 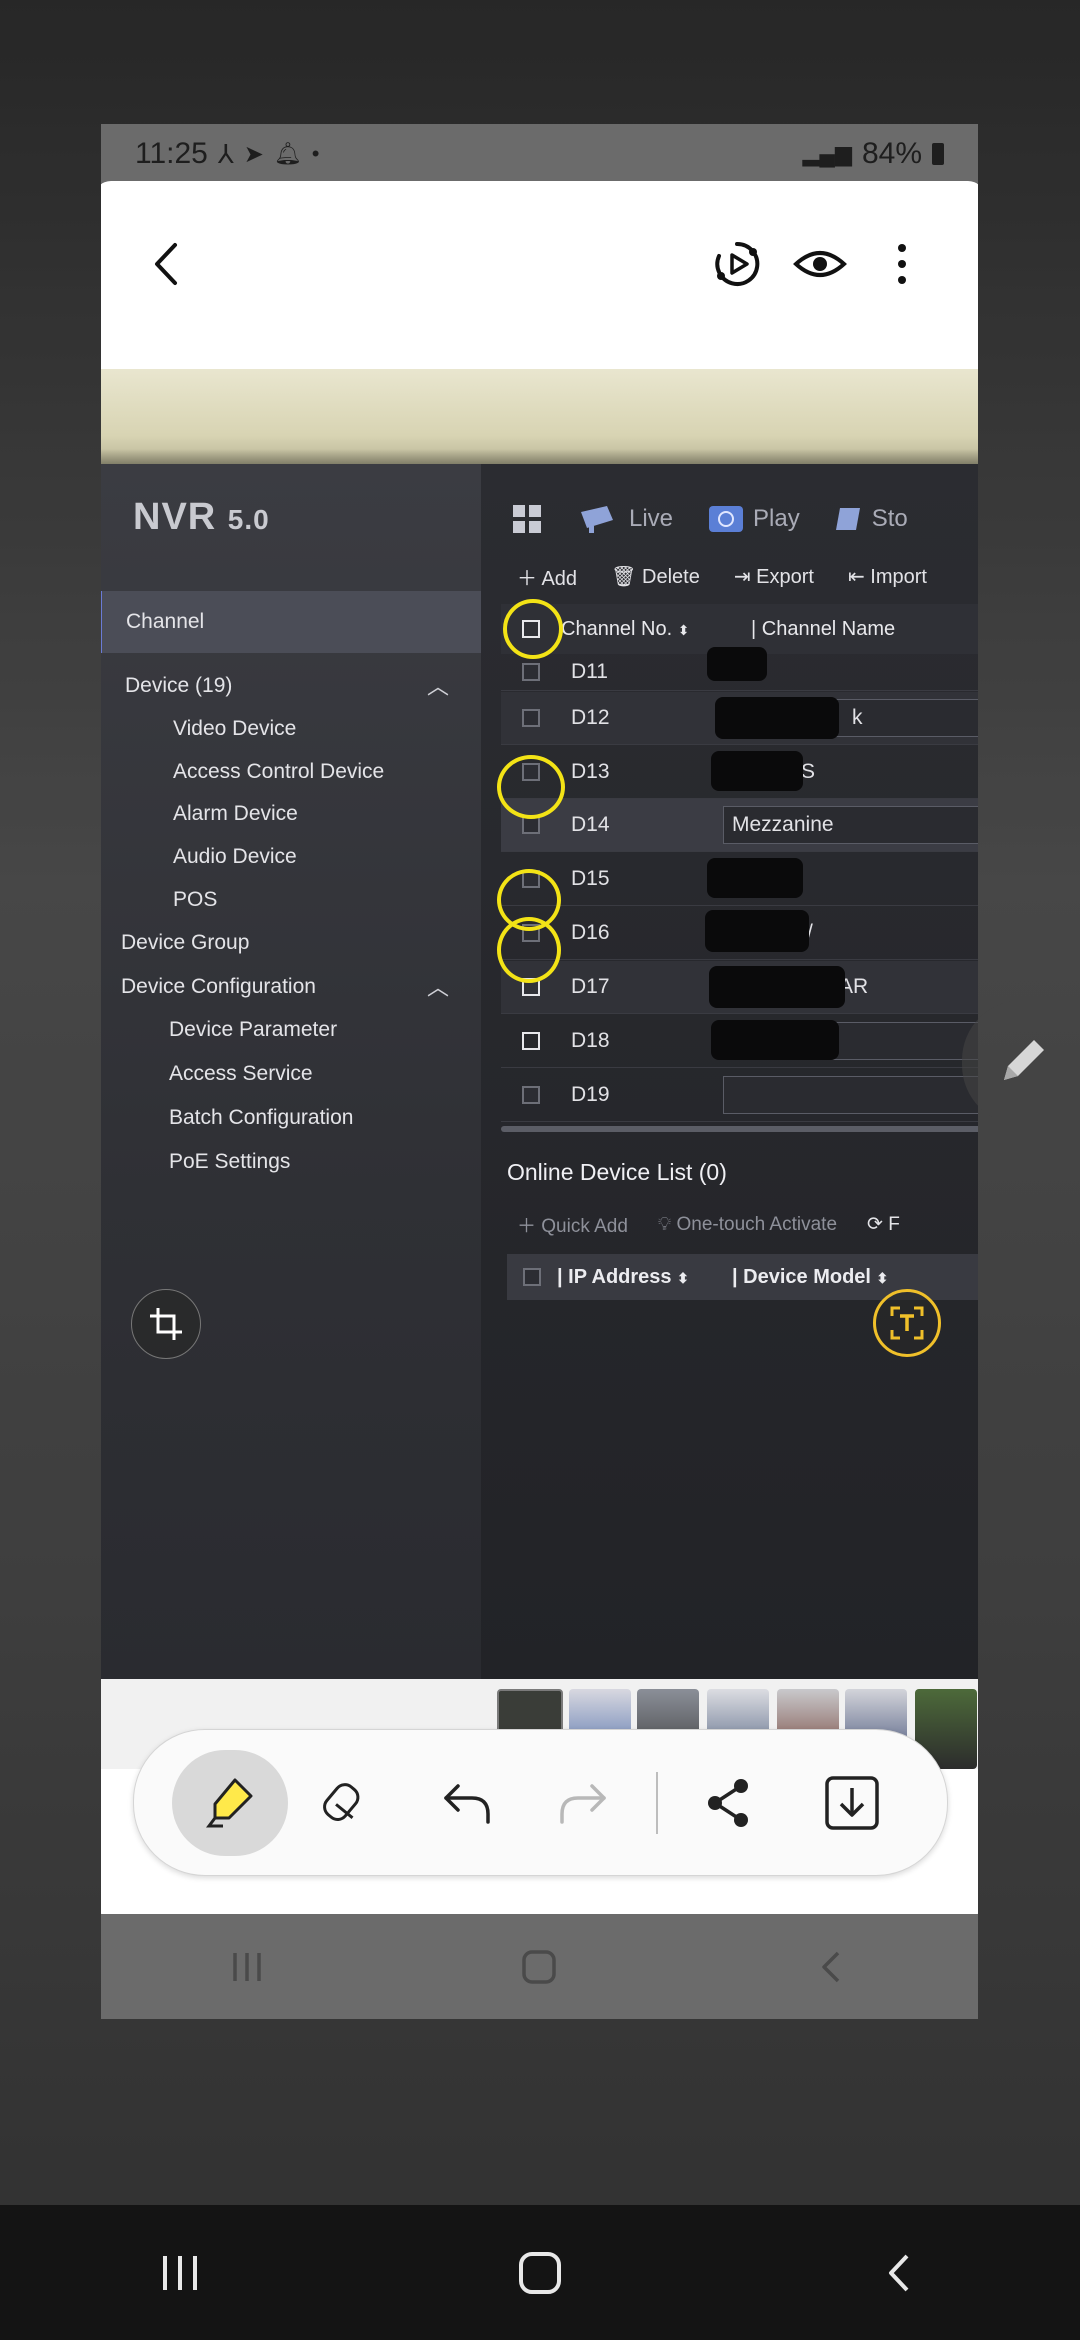 What do you see at coordinates (651, 518) in the screenshot?
I see `tab-live-label: Live` at bounding box center [651, 518].